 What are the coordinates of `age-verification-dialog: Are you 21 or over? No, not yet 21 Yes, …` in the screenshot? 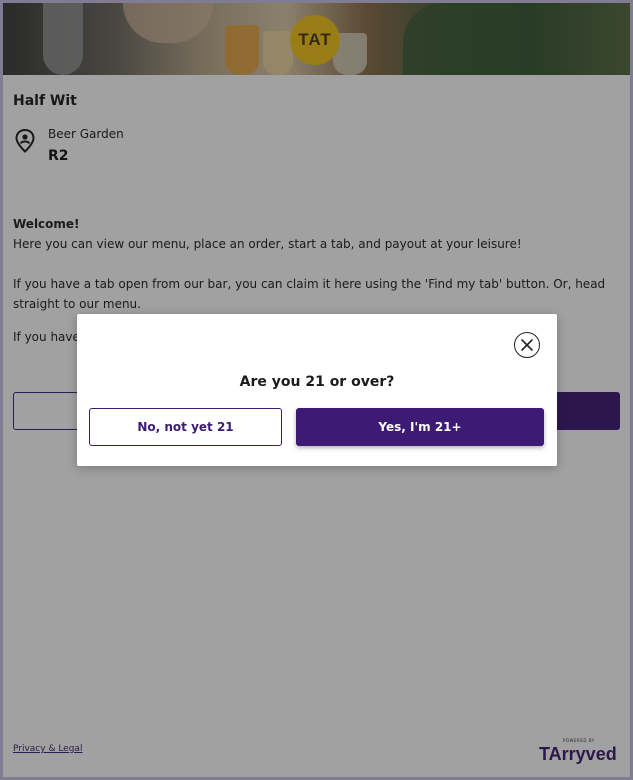 It's located at (317, 390).